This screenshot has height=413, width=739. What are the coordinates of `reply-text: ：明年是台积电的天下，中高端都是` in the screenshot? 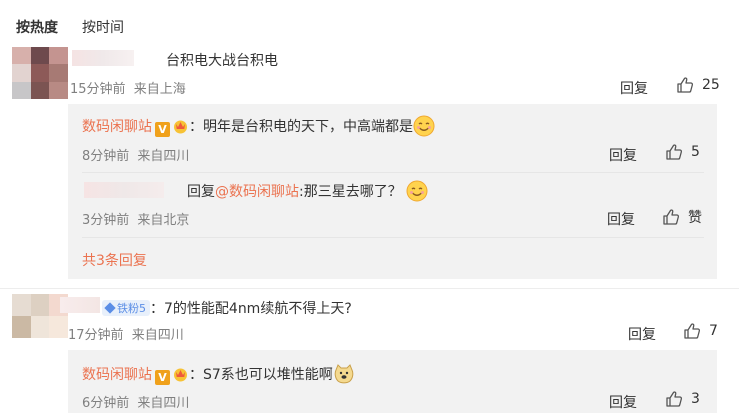 It's located at (301, 127).